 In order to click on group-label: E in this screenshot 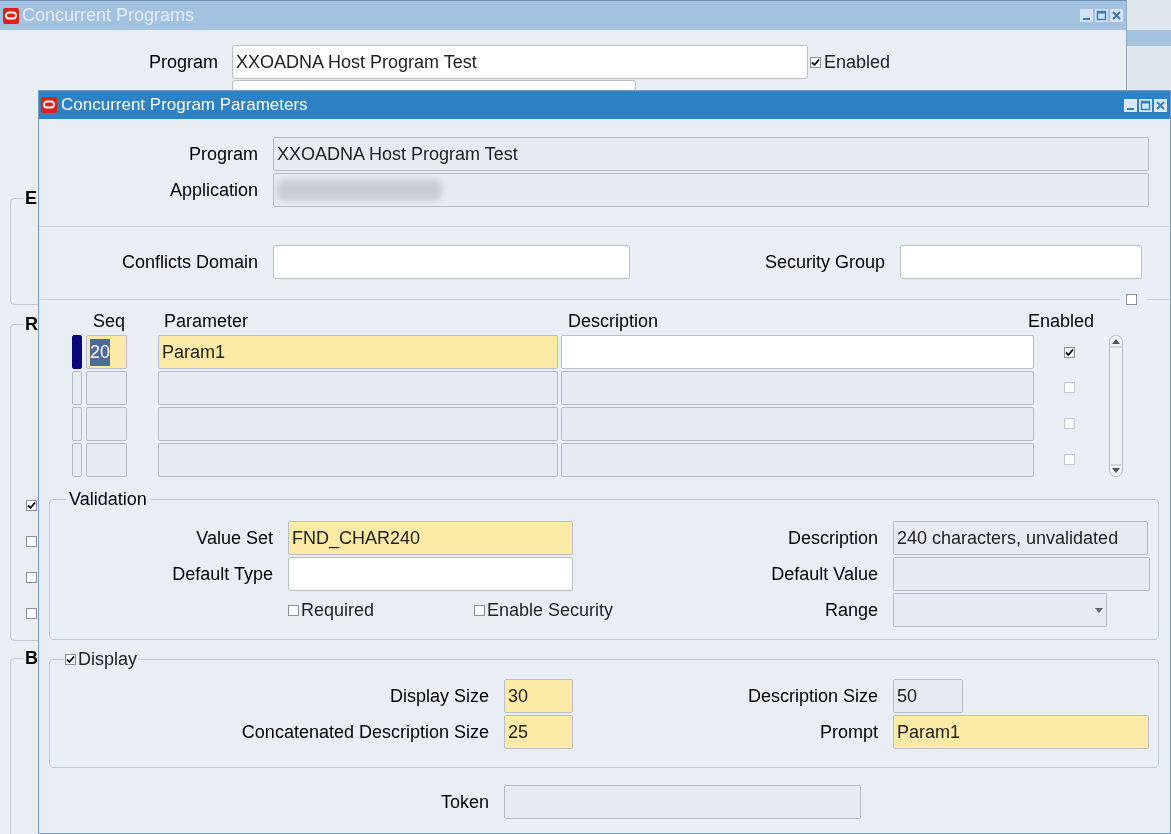, I will do `click(31, 198)`.